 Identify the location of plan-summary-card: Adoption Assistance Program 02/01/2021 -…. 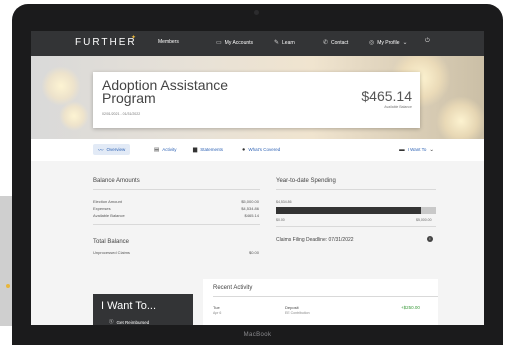
(256, 100).